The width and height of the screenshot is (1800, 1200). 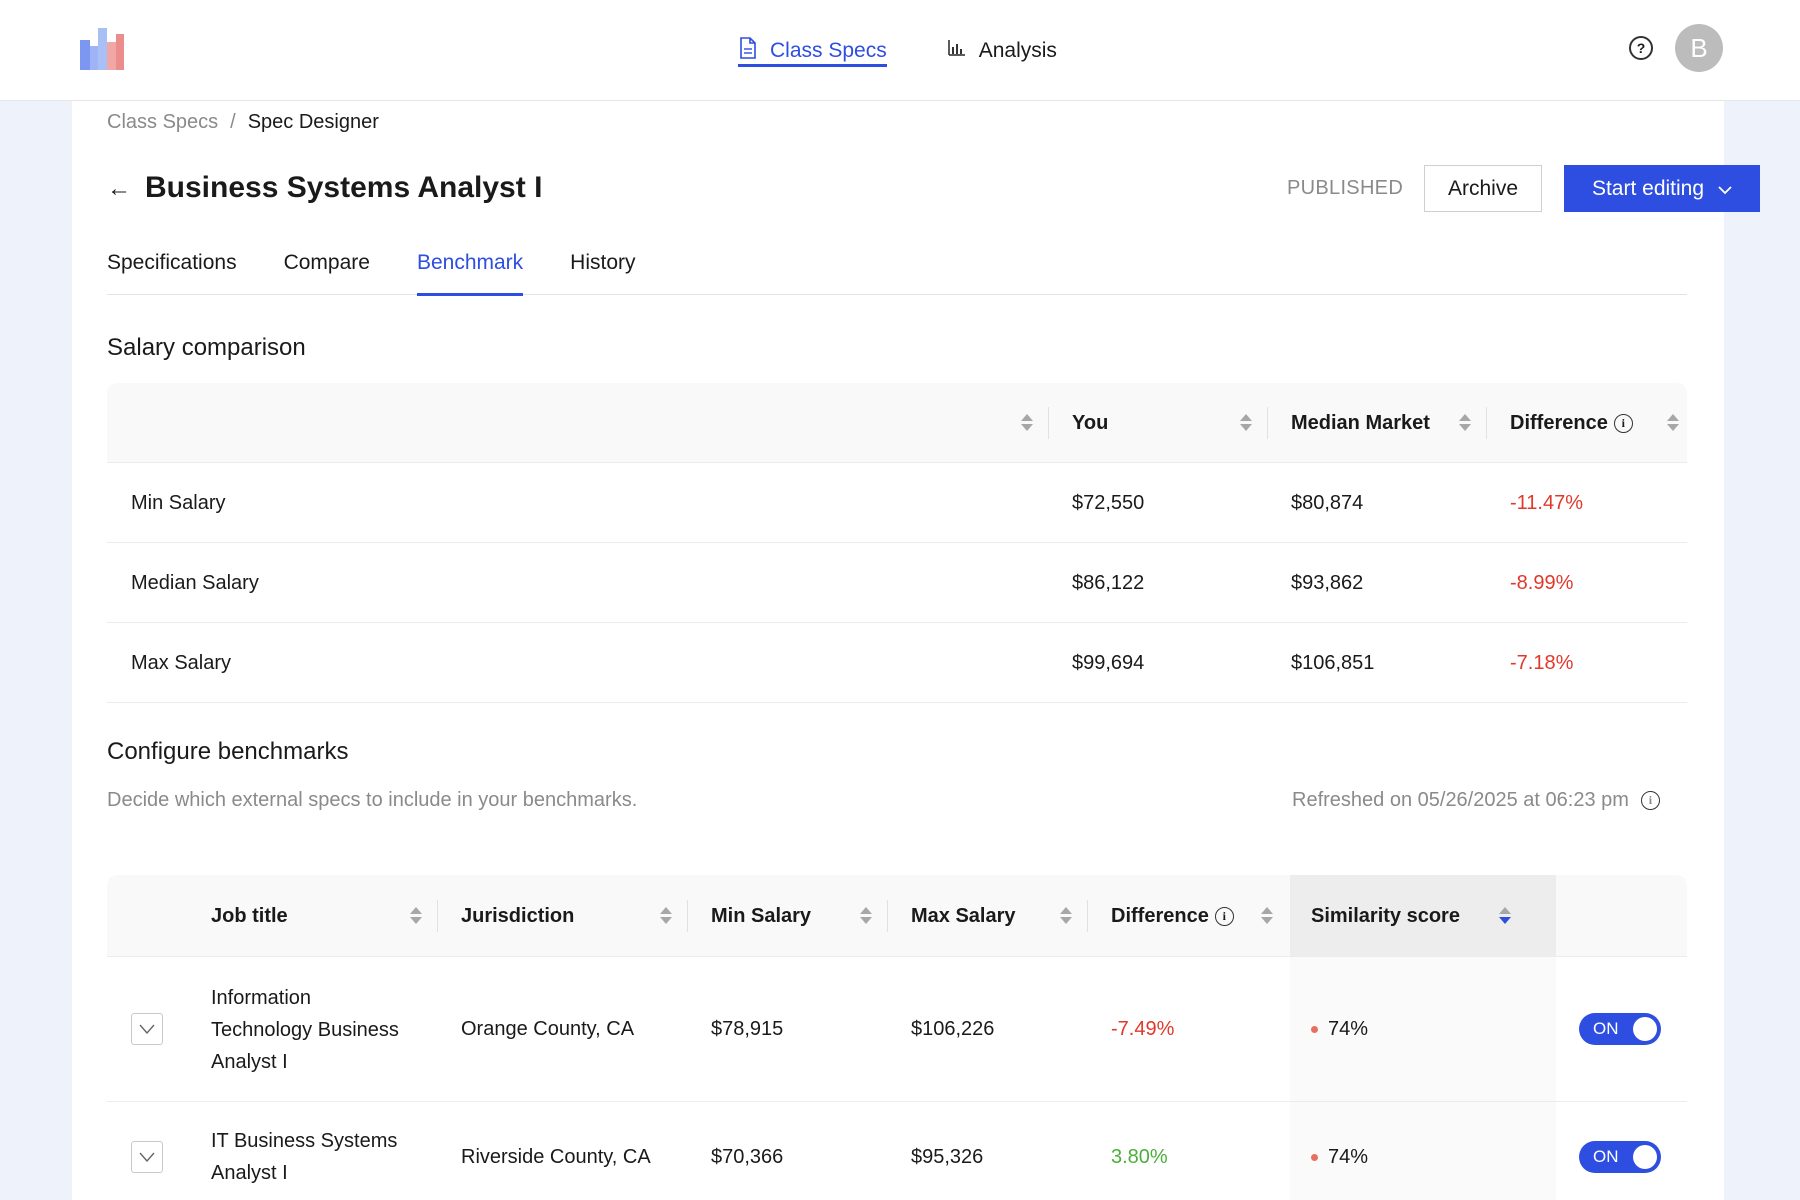 What do you see at coordinates (206, 347) in the screenshot?
I see `salary-comparison-title: Salary comparison` at bounding box center [206, 347].